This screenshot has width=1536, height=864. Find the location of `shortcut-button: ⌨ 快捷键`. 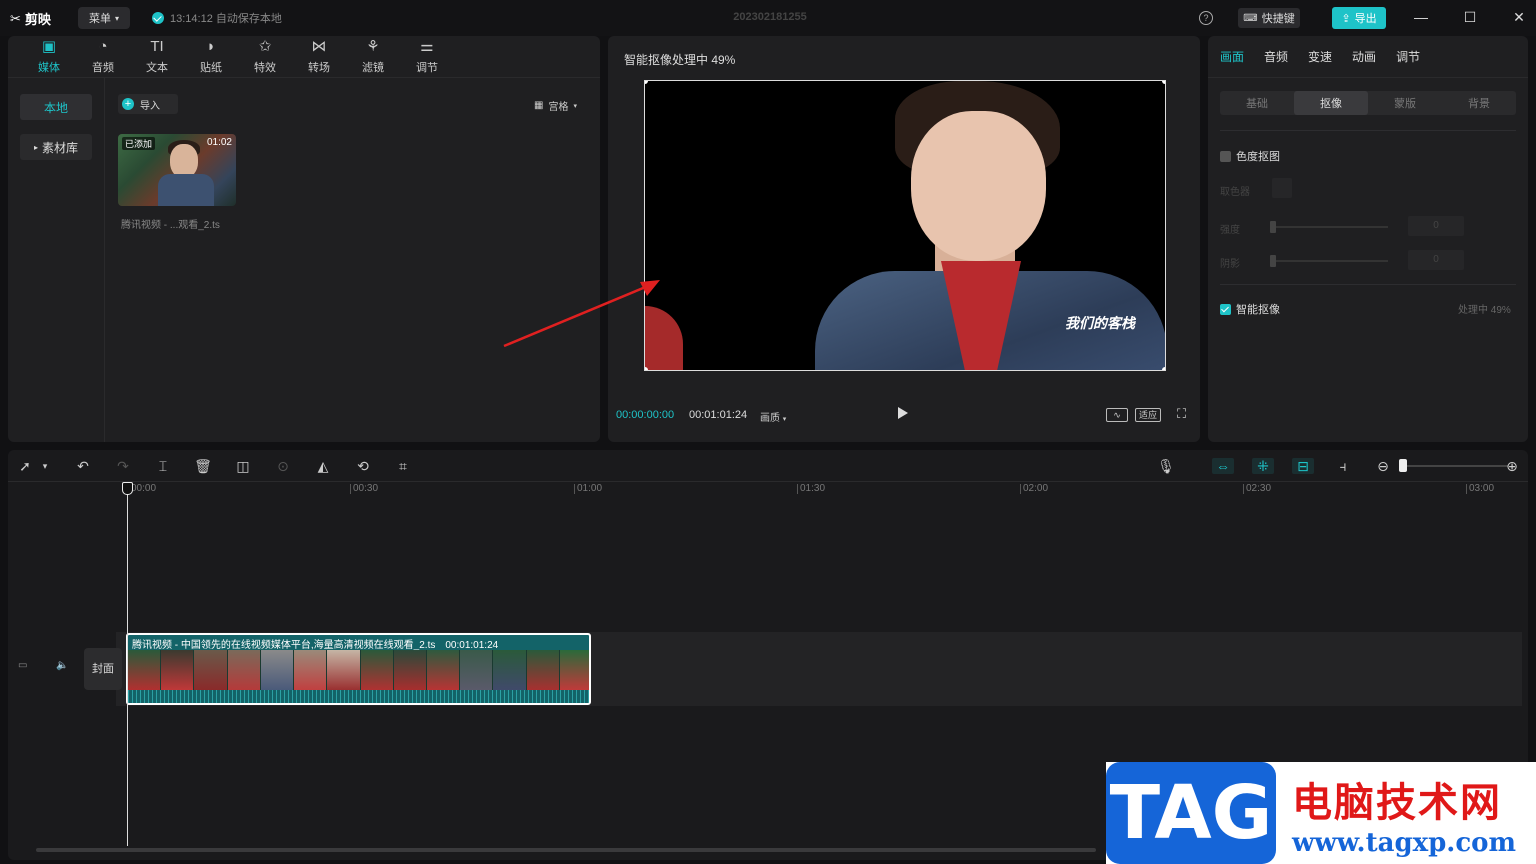

shortcut-button: ⌨ 快捷键 is located at coordinates (1269, 18).